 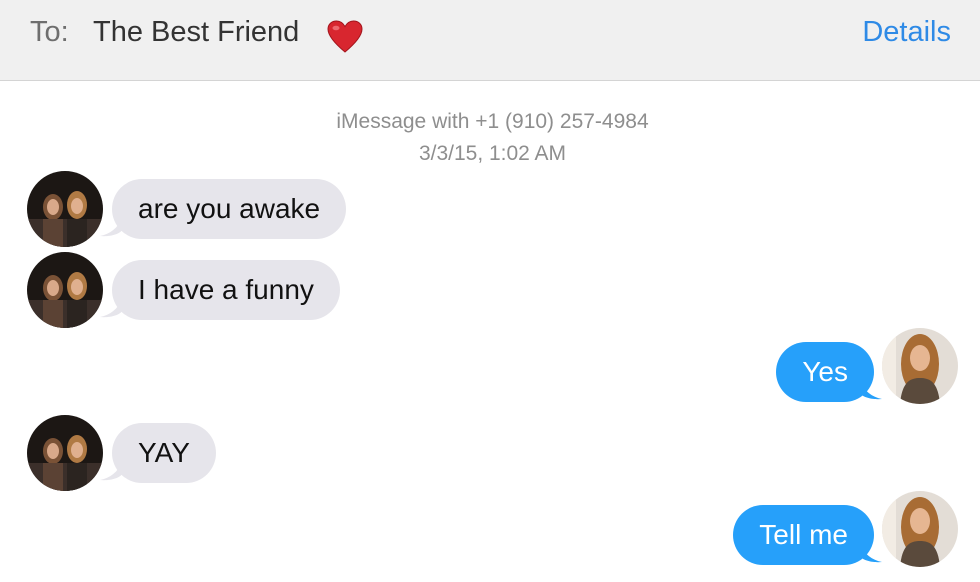 What do you see at coordinates (164, 453) in the screenshot?
I see `message-bubble-incoming: YAY` at bounding box center [164, 453].